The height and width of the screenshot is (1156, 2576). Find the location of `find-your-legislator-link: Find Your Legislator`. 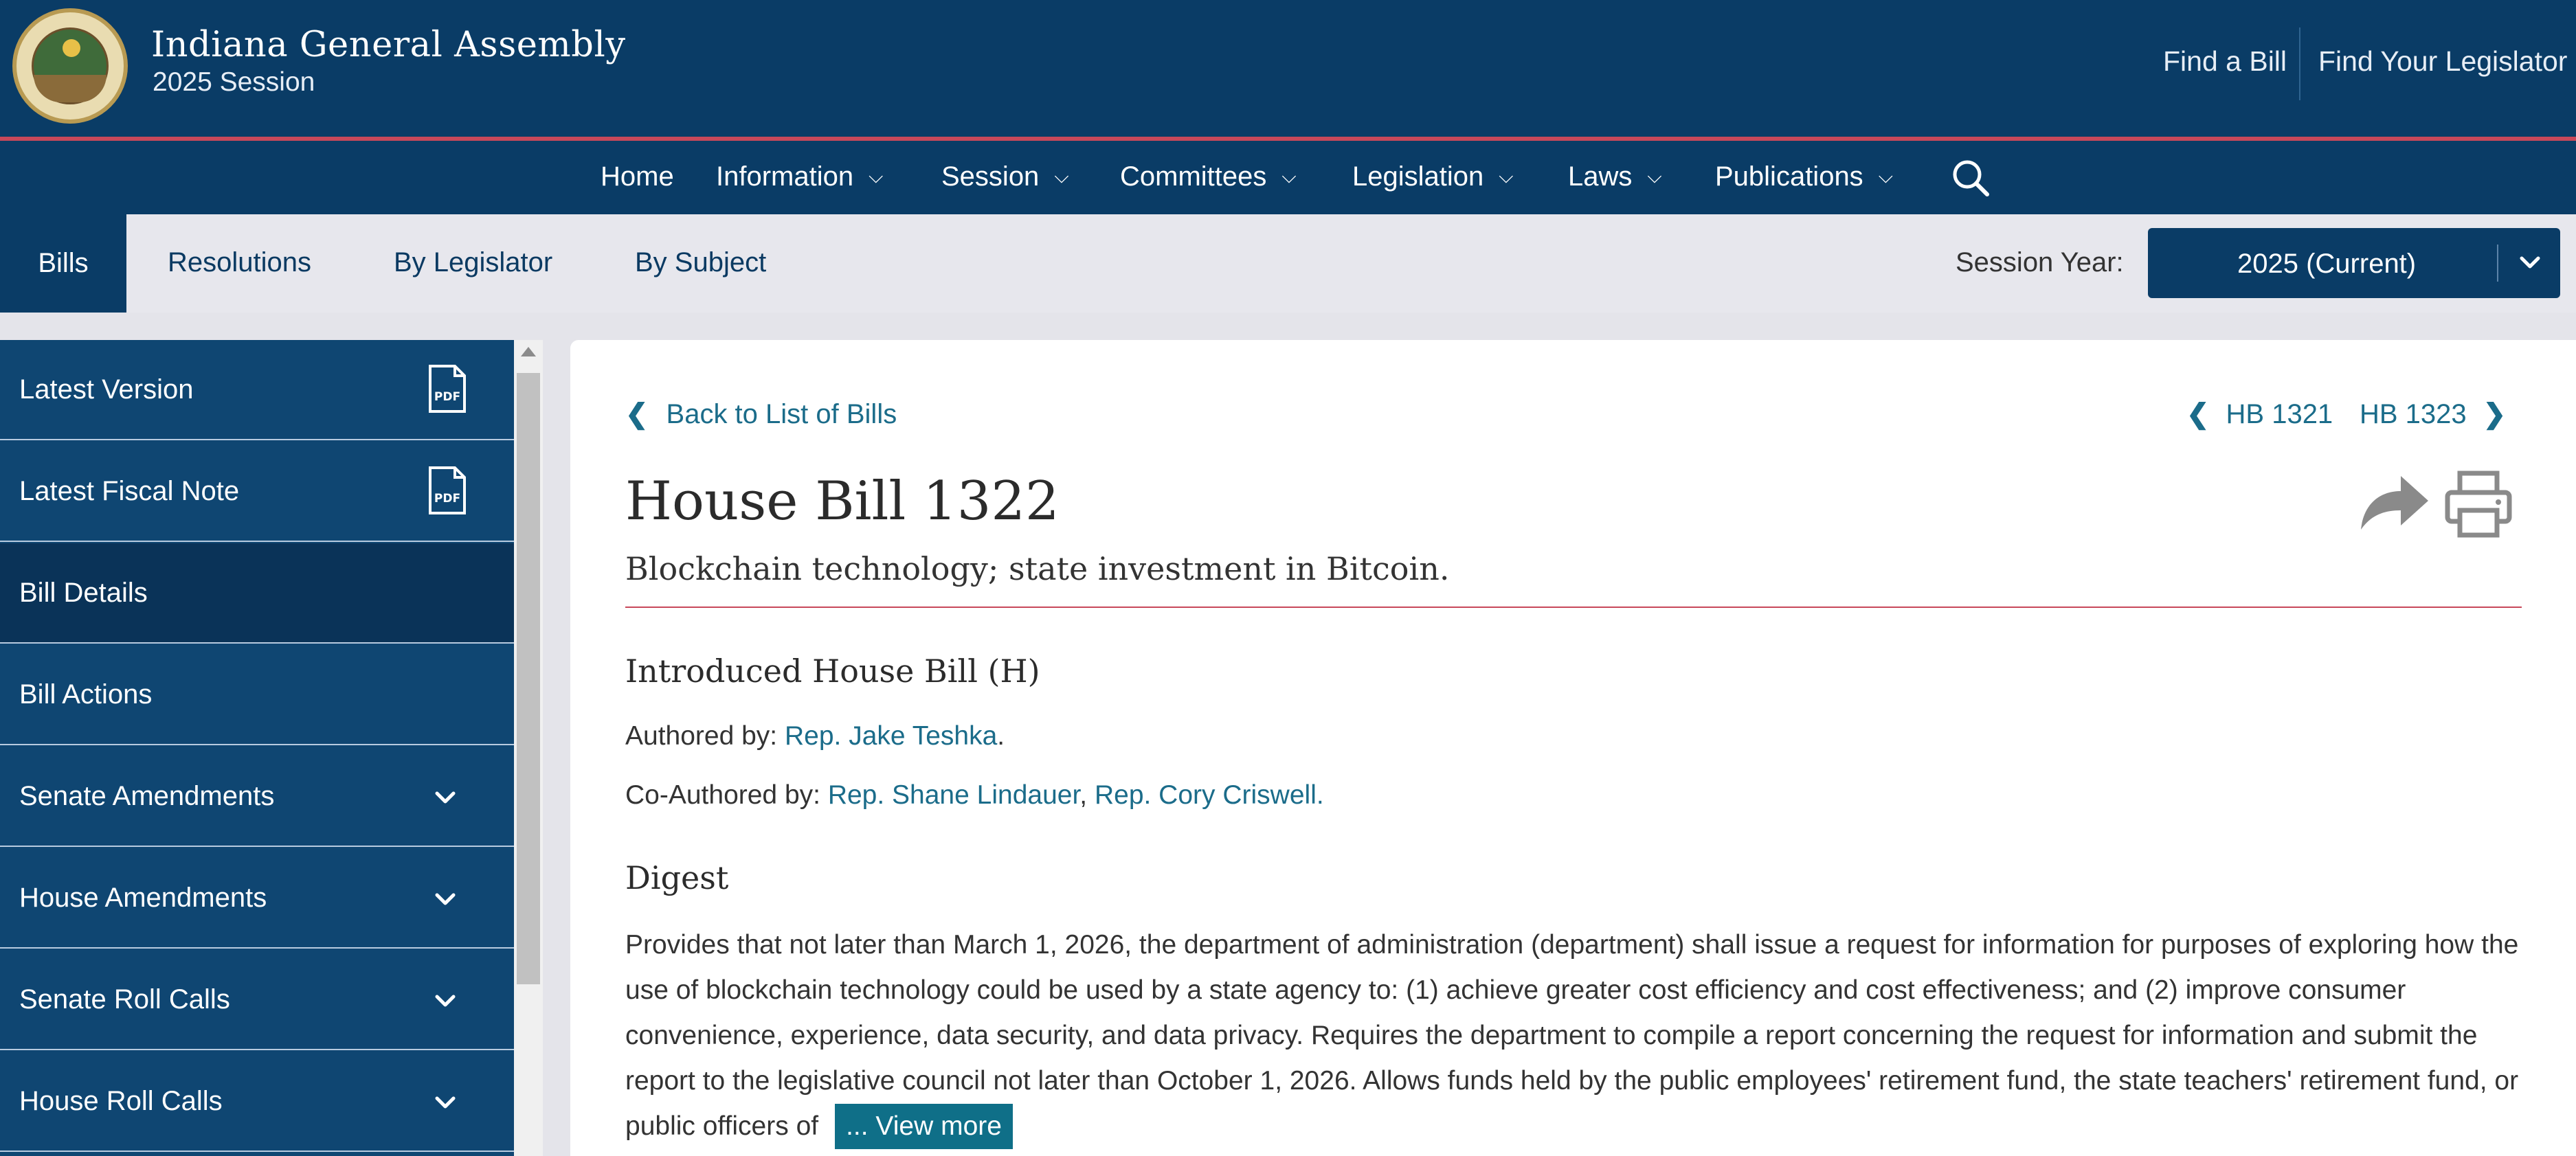

find-your-legislator-link: Find Your Legislator is located at coordinates (2442, 61).